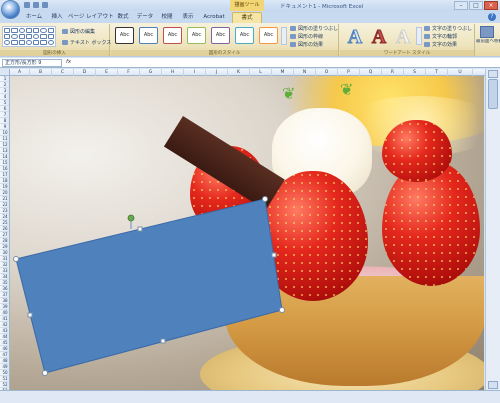 The height and width of the screenshot is (403, 500). Describe the element at coordinates (493, 94) in the screenshot. I see `scroll-thumb` at that location.